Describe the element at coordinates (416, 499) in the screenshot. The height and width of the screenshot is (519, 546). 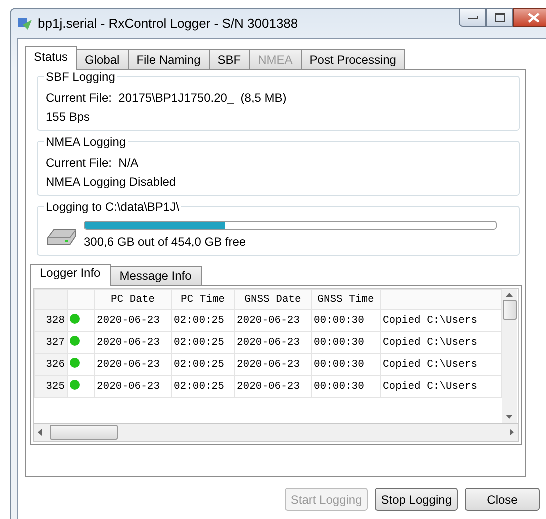
I see `push-button: Stop Logging` at that location.